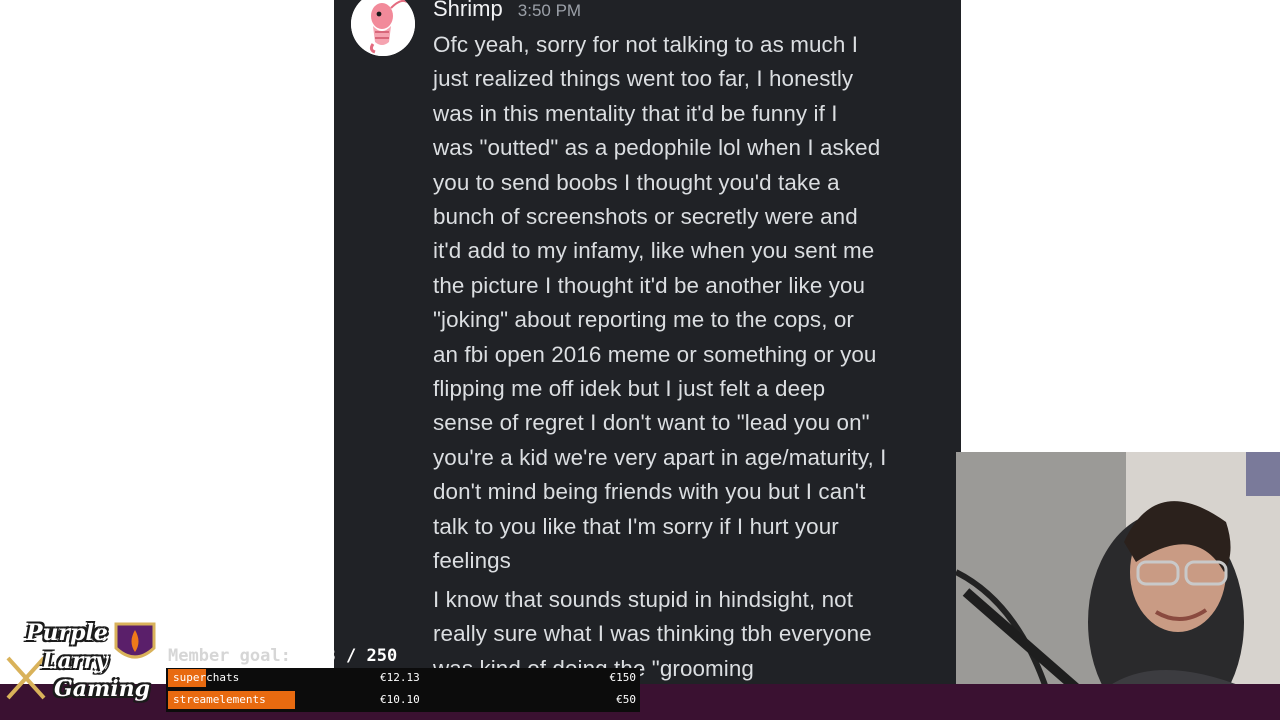 Image resolution: width=1280 pixels, height=720 pixels. Describe the element at coordinates (468, 10) in the screenshot. I see `username: Shrimp` at that location.